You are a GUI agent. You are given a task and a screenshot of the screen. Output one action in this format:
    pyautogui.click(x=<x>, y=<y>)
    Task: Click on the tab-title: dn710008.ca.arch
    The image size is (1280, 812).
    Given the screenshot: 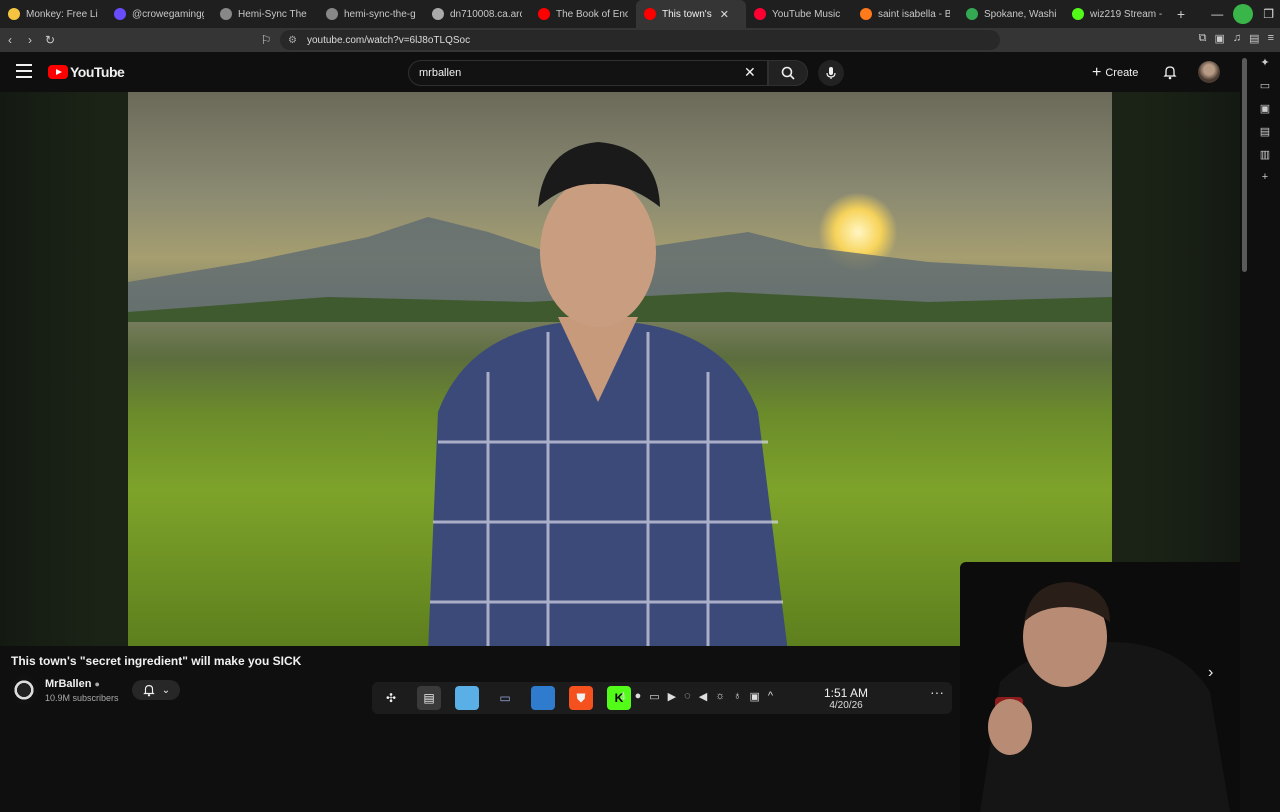 What is the action you would take?
    pyautogui.click(x=486, y=14)
    